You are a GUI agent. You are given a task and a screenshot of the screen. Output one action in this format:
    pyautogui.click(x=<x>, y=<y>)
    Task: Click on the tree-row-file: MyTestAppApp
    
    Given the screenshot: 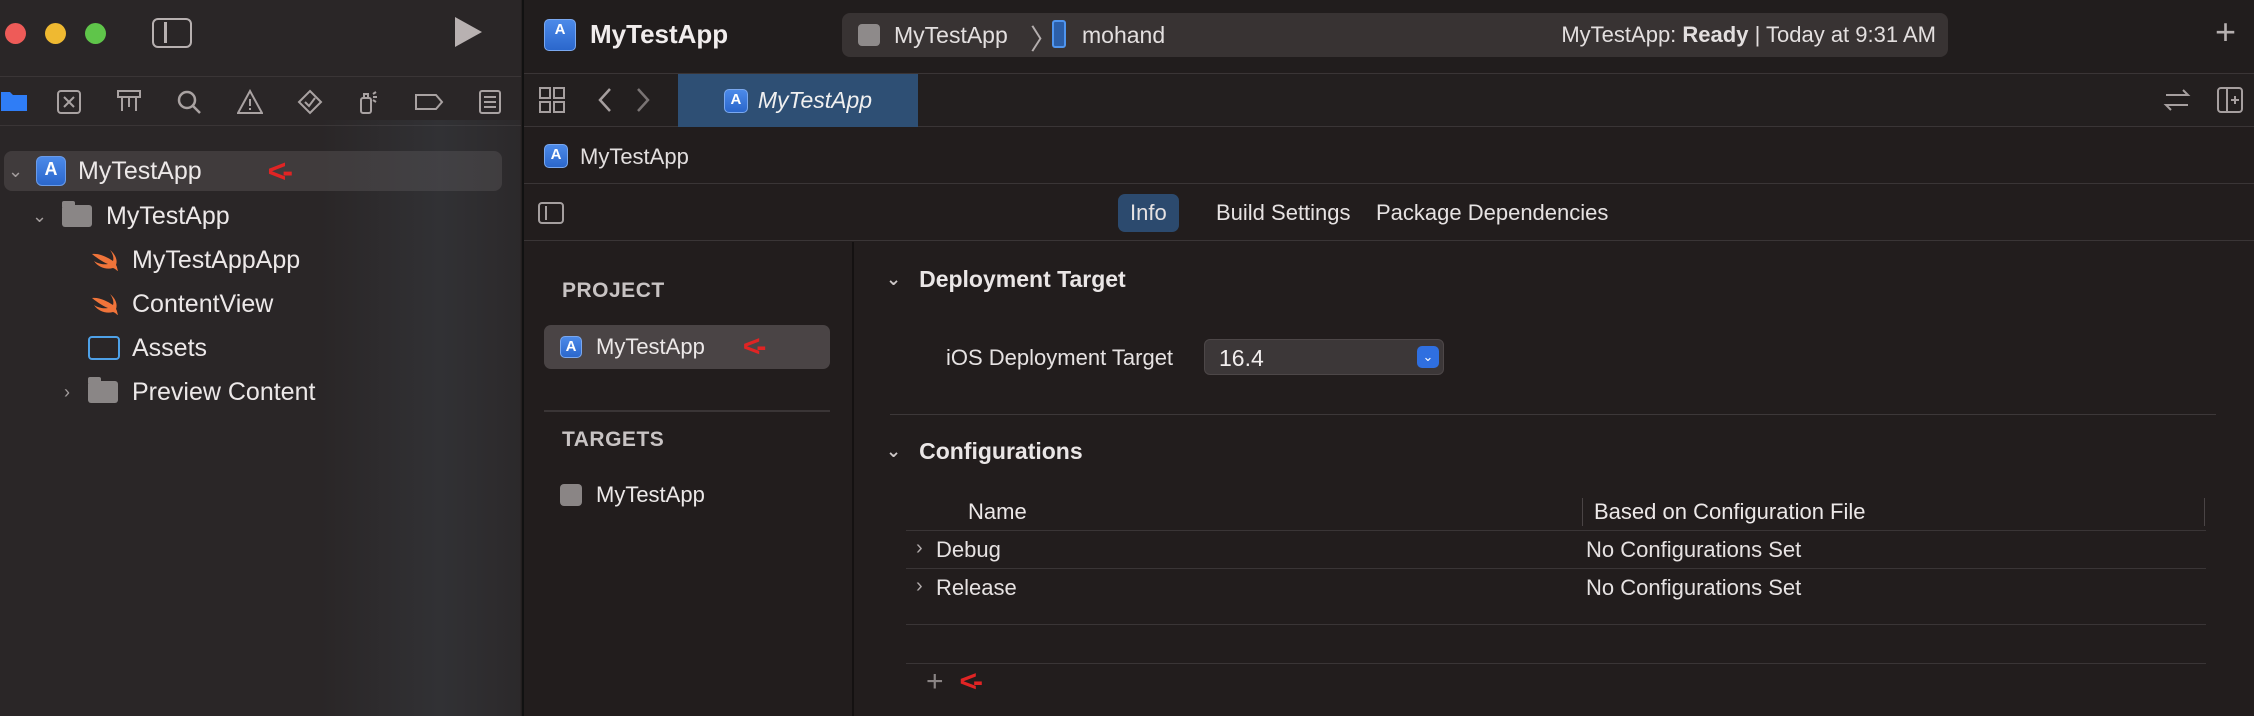 What is the action you would take?
    pyautogui.click(x=195, y=260)
    